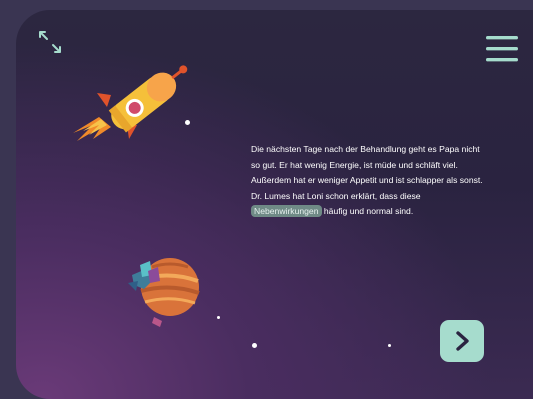 The width and height of the screenshot is (533, 399). I want to click on chevron-right-icon, so click(462, 341).